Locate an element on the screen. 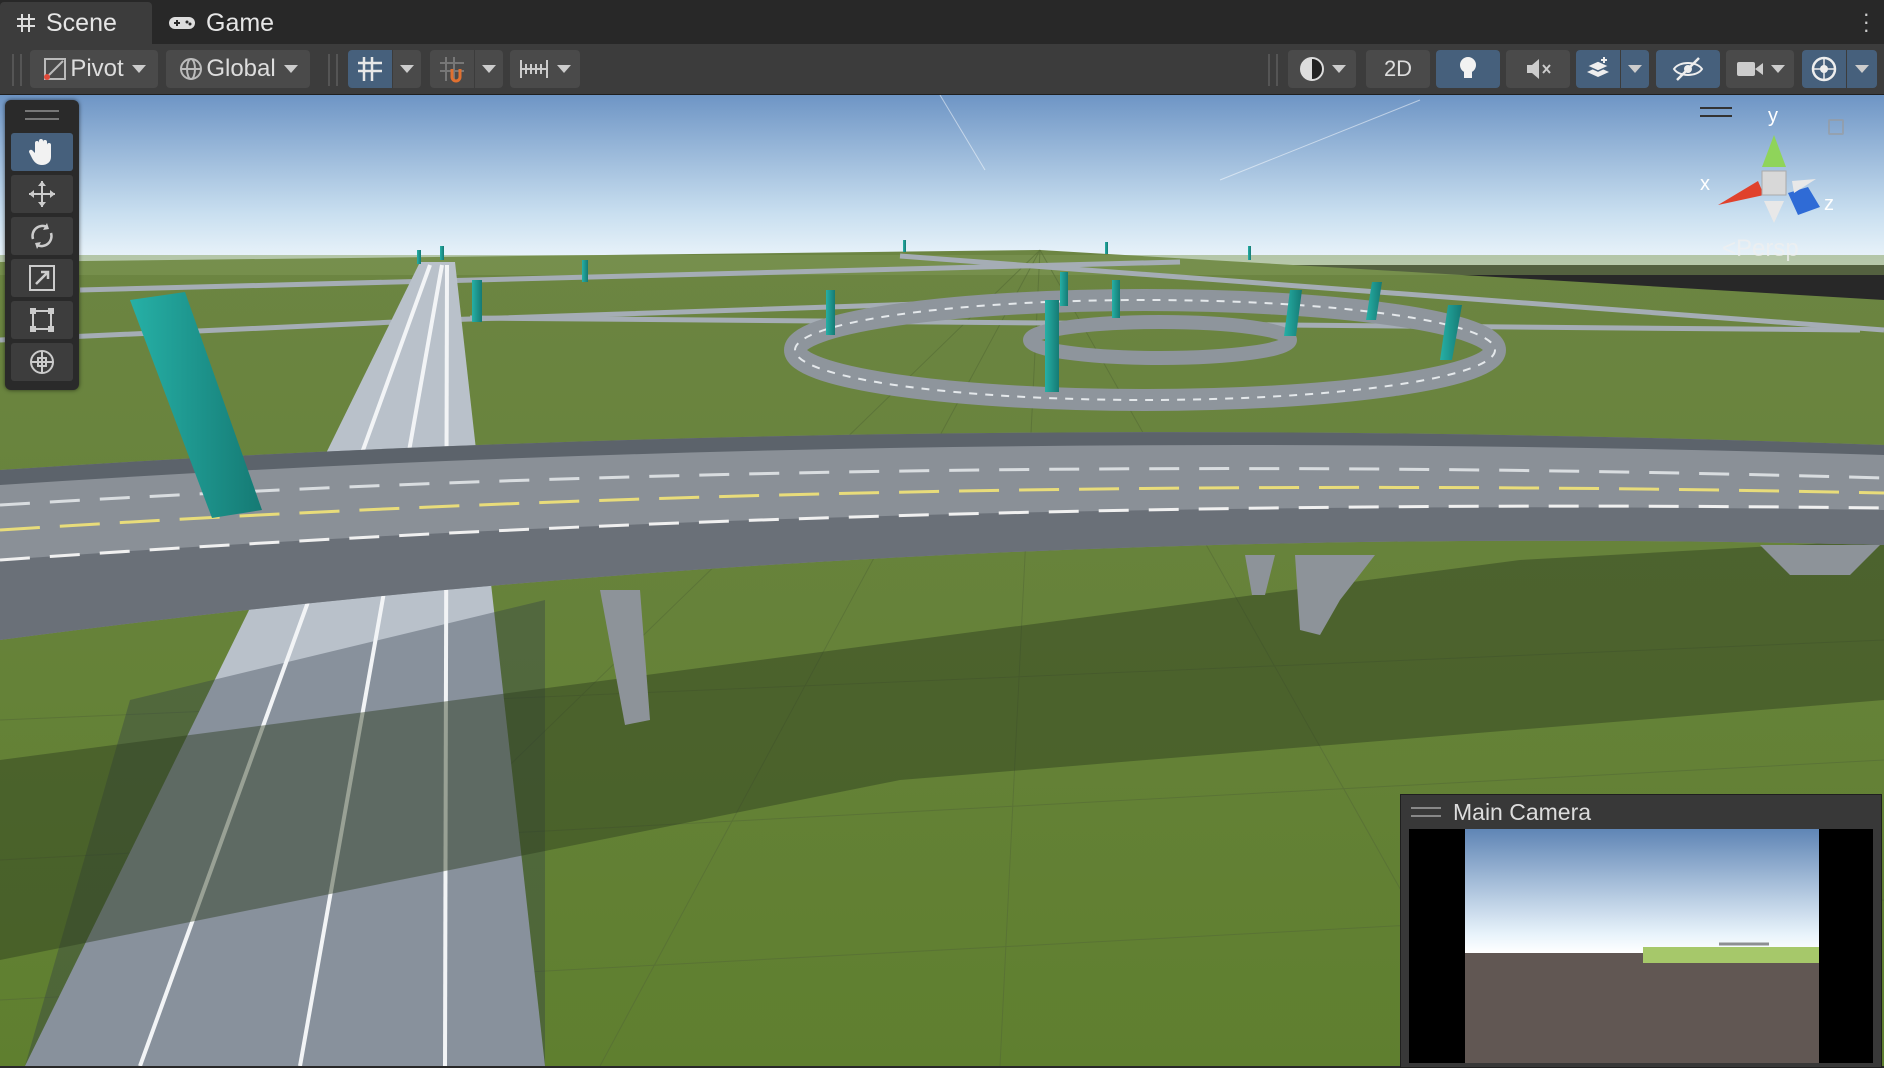 This screenshot has width=1884, height=1068. tools-overlay is located at coordinates (42, 245).